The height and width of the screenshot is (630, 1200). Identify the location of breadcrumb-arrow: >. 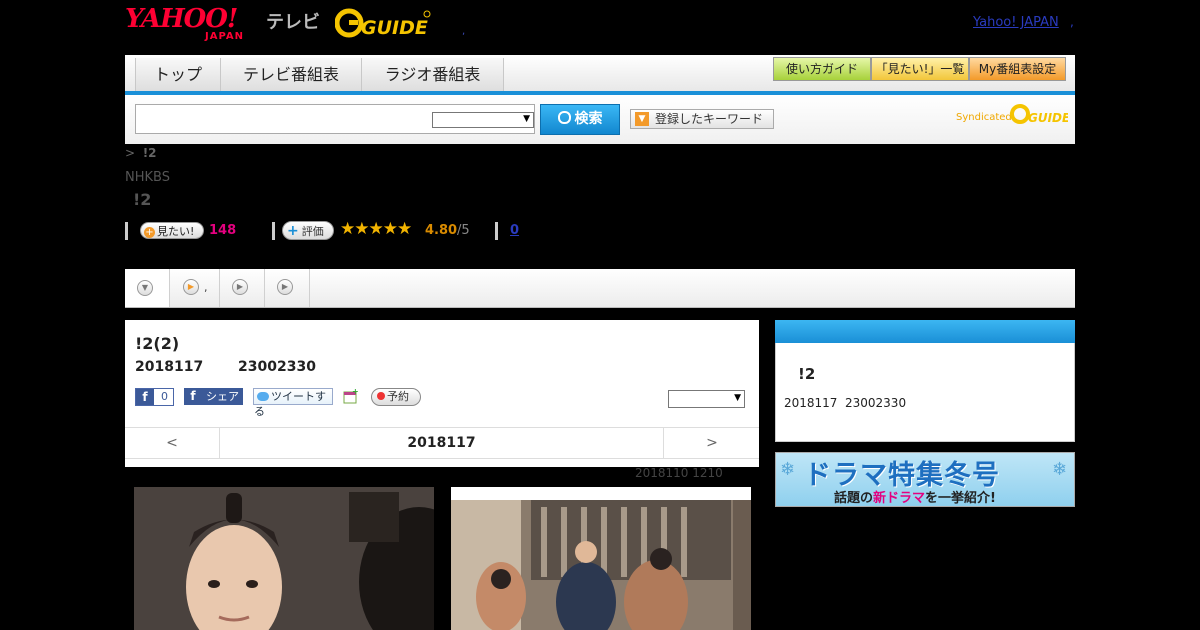
(130, 153).